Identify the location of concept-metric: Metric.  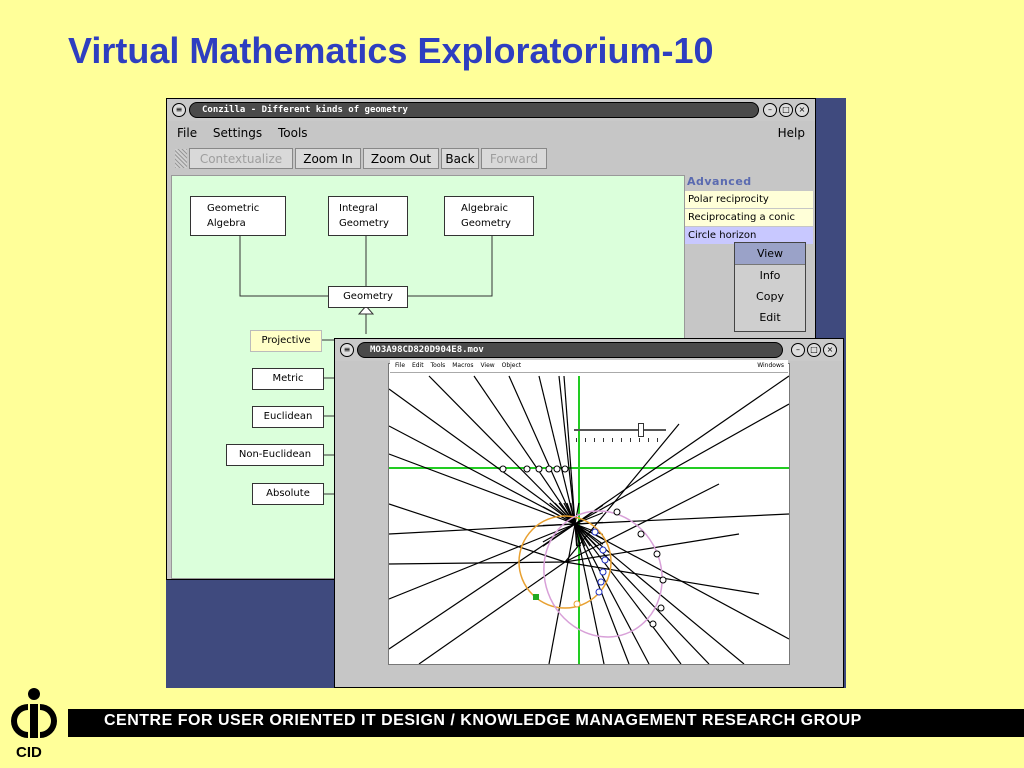
(288, 379).